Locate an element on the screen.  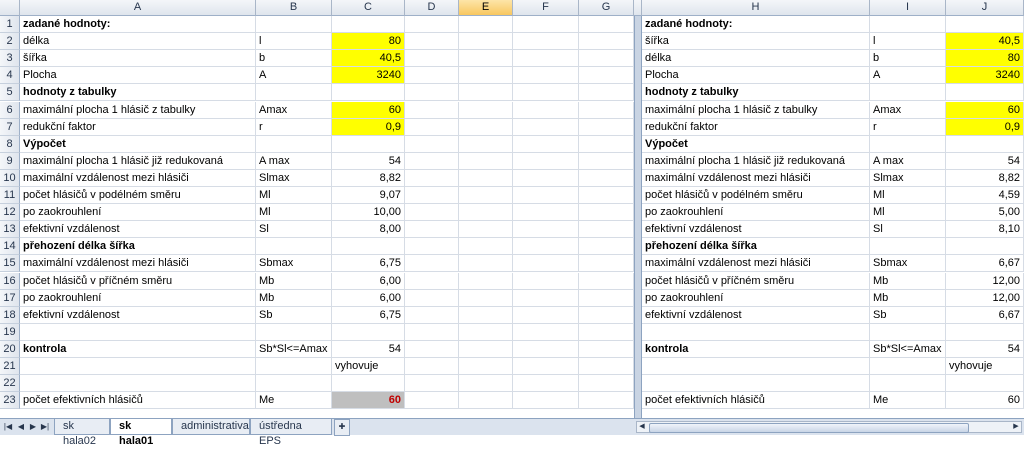
cell-c9: 54 is located at coordinates (368, 161).